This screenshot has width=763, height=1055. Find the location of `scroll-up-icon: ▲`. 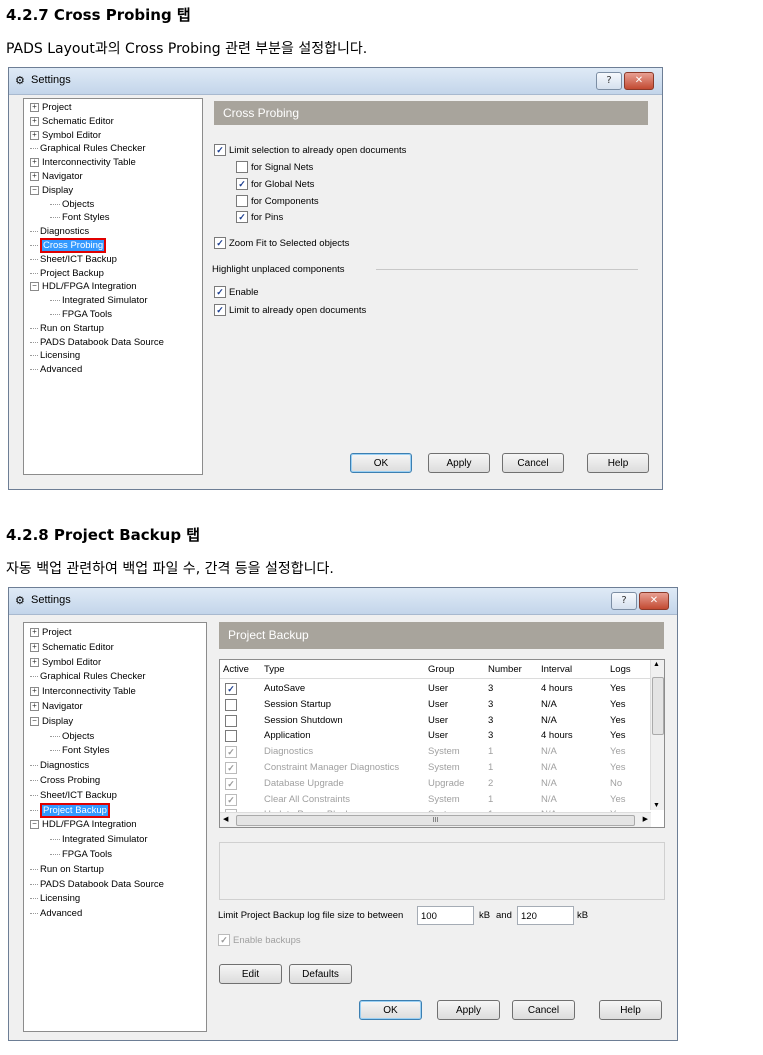

scroll-up-icon: ▲ is located at coordinates (656, 664).